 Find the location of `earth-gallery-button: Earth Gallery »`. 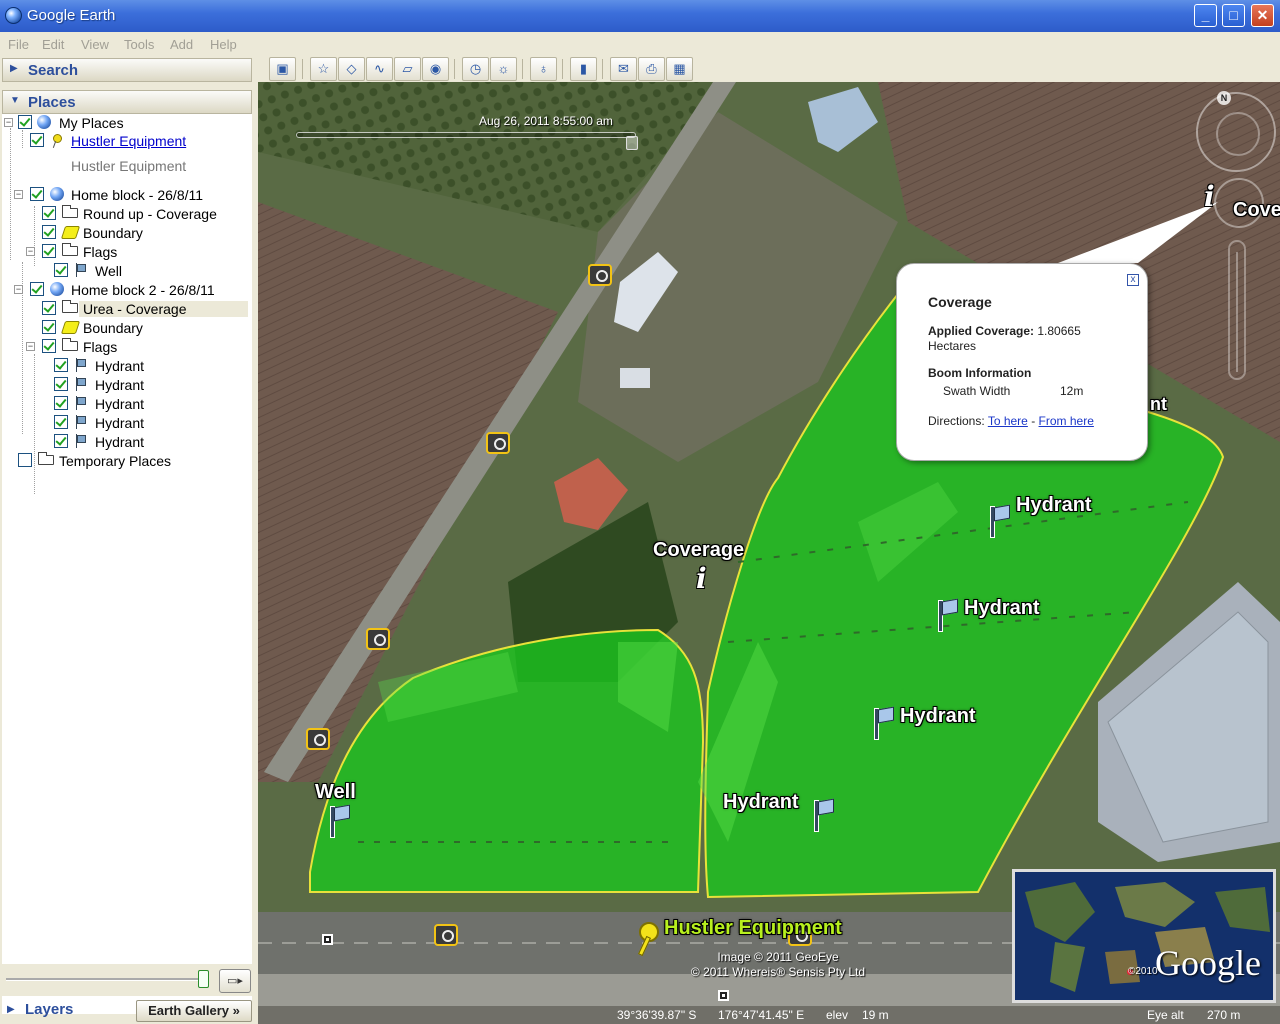

earth-gallery-button: Earth Gallery » is located at coordinates (194, 1011).